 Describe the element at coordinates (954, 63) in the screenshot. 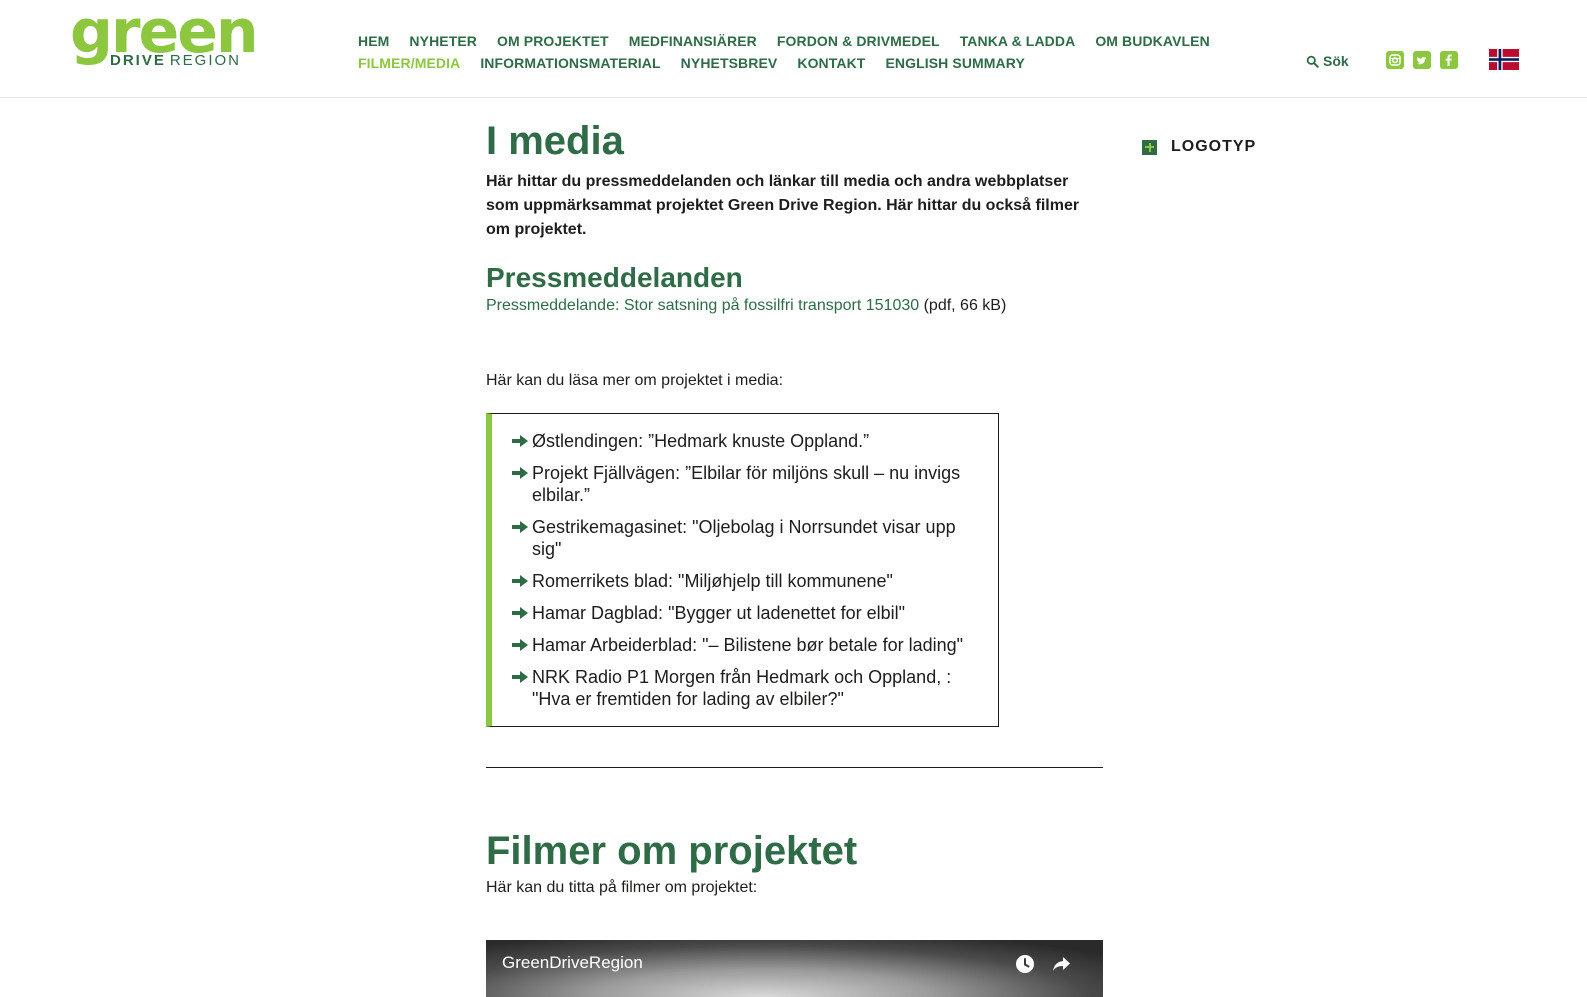

I see `nav-link-english-summary: ENGLISH SUMMARY` at that location.